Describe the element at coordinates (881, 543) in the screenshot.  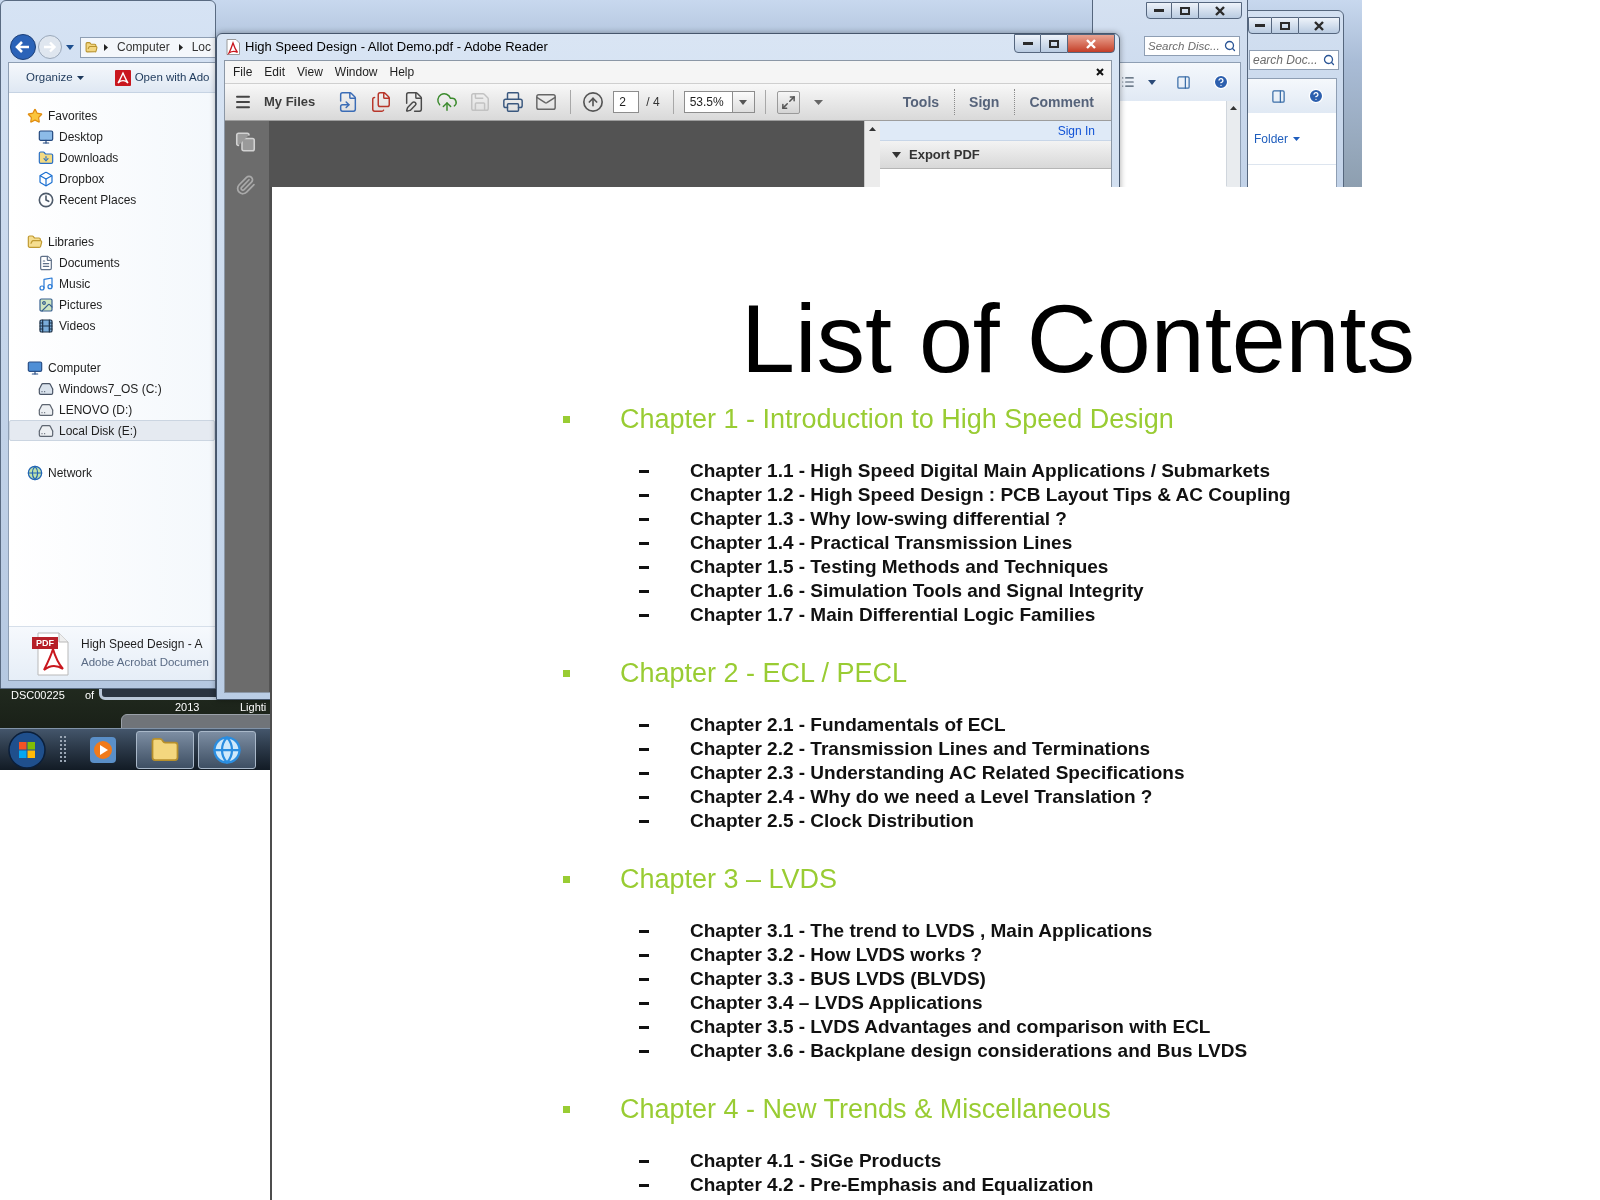
I see `section-entry: Chapter 1.4 - Practical Transmission Lines` at that location.